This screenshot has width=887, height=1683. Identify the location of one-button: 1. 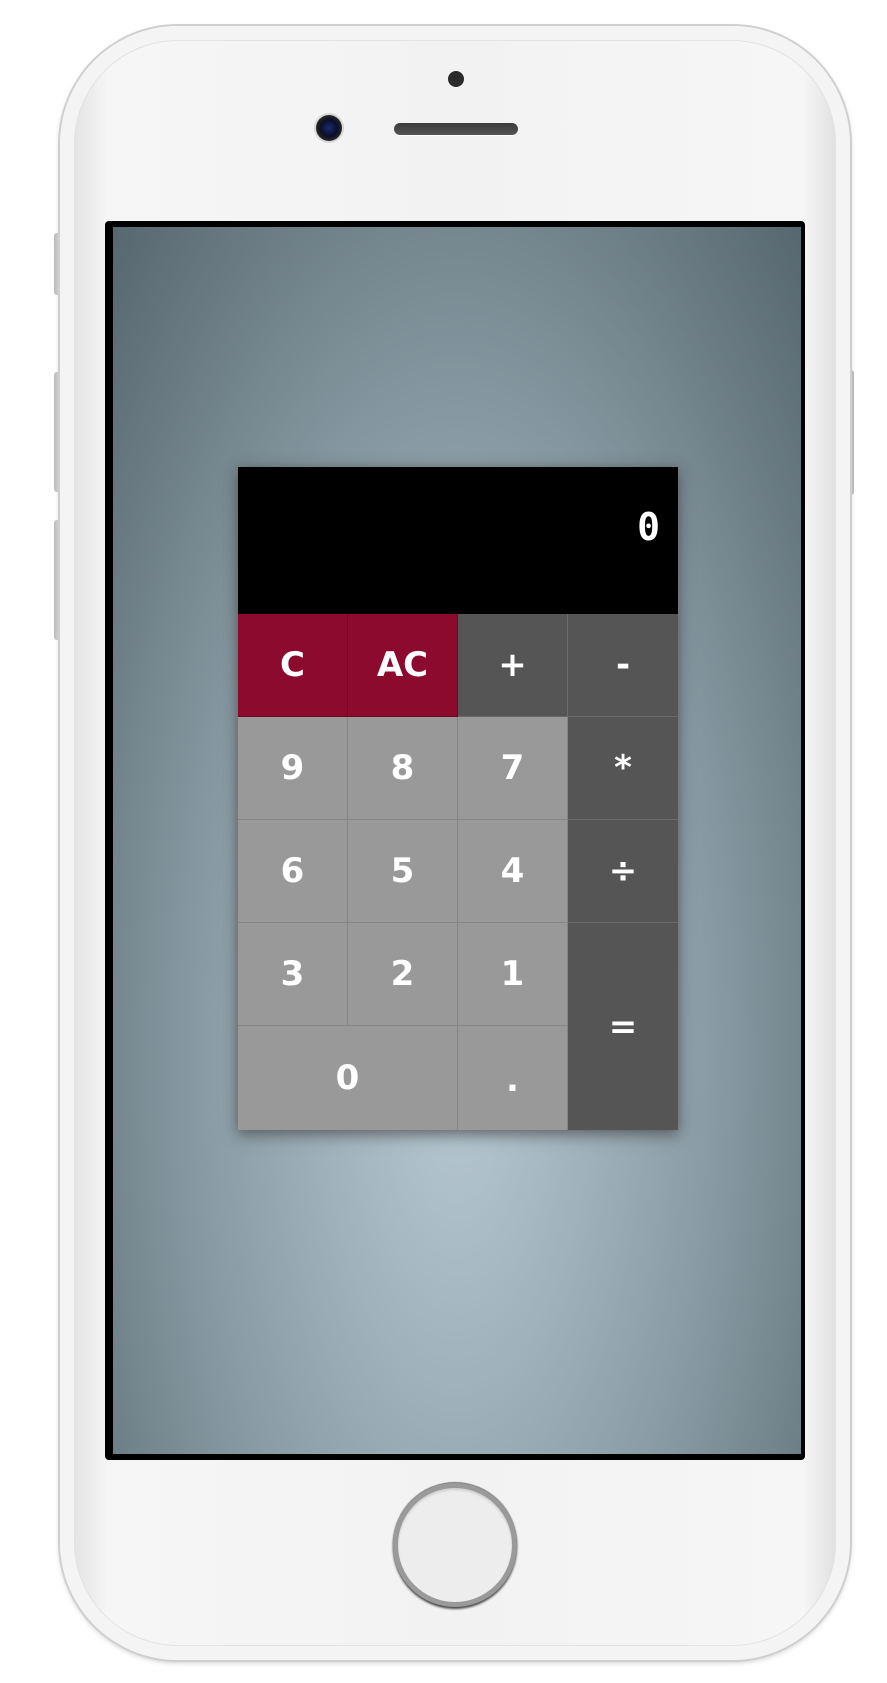
(513, 974).